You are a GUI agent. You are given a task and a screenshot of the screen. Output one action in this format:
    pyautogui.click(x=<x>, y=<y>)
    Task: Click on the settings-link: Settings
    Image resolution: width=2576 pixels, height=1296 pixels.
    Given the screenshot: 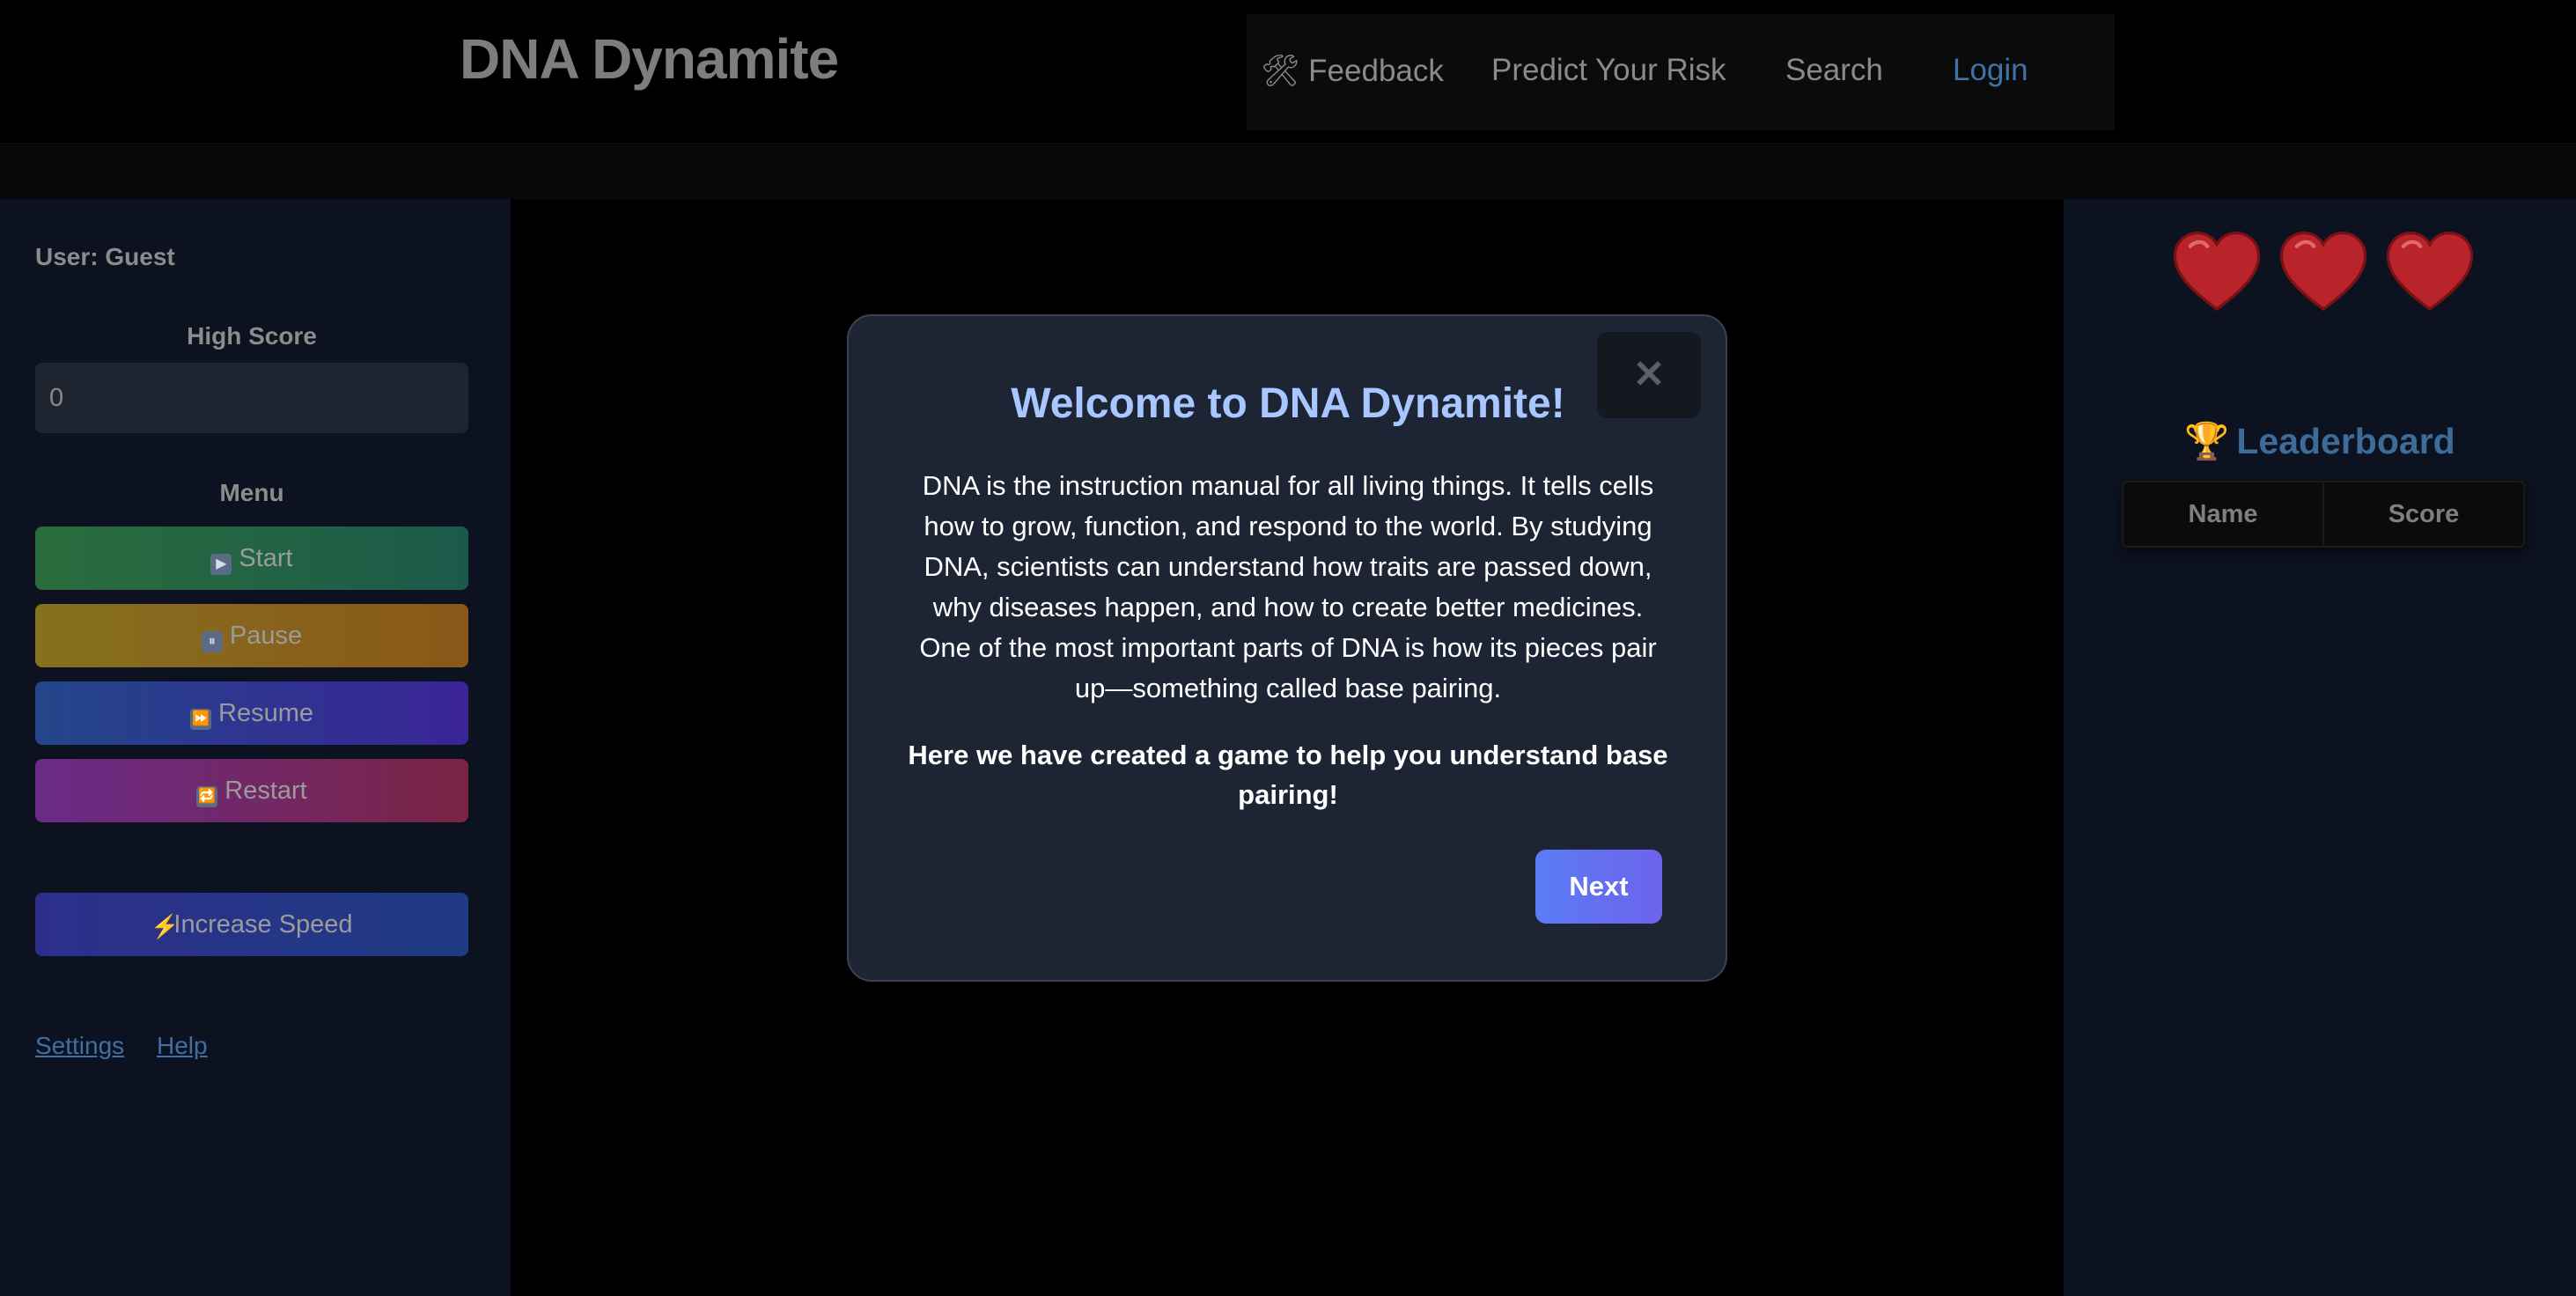 What is the action you would take?
    pyautogui.click(x=79, y=1046)
    